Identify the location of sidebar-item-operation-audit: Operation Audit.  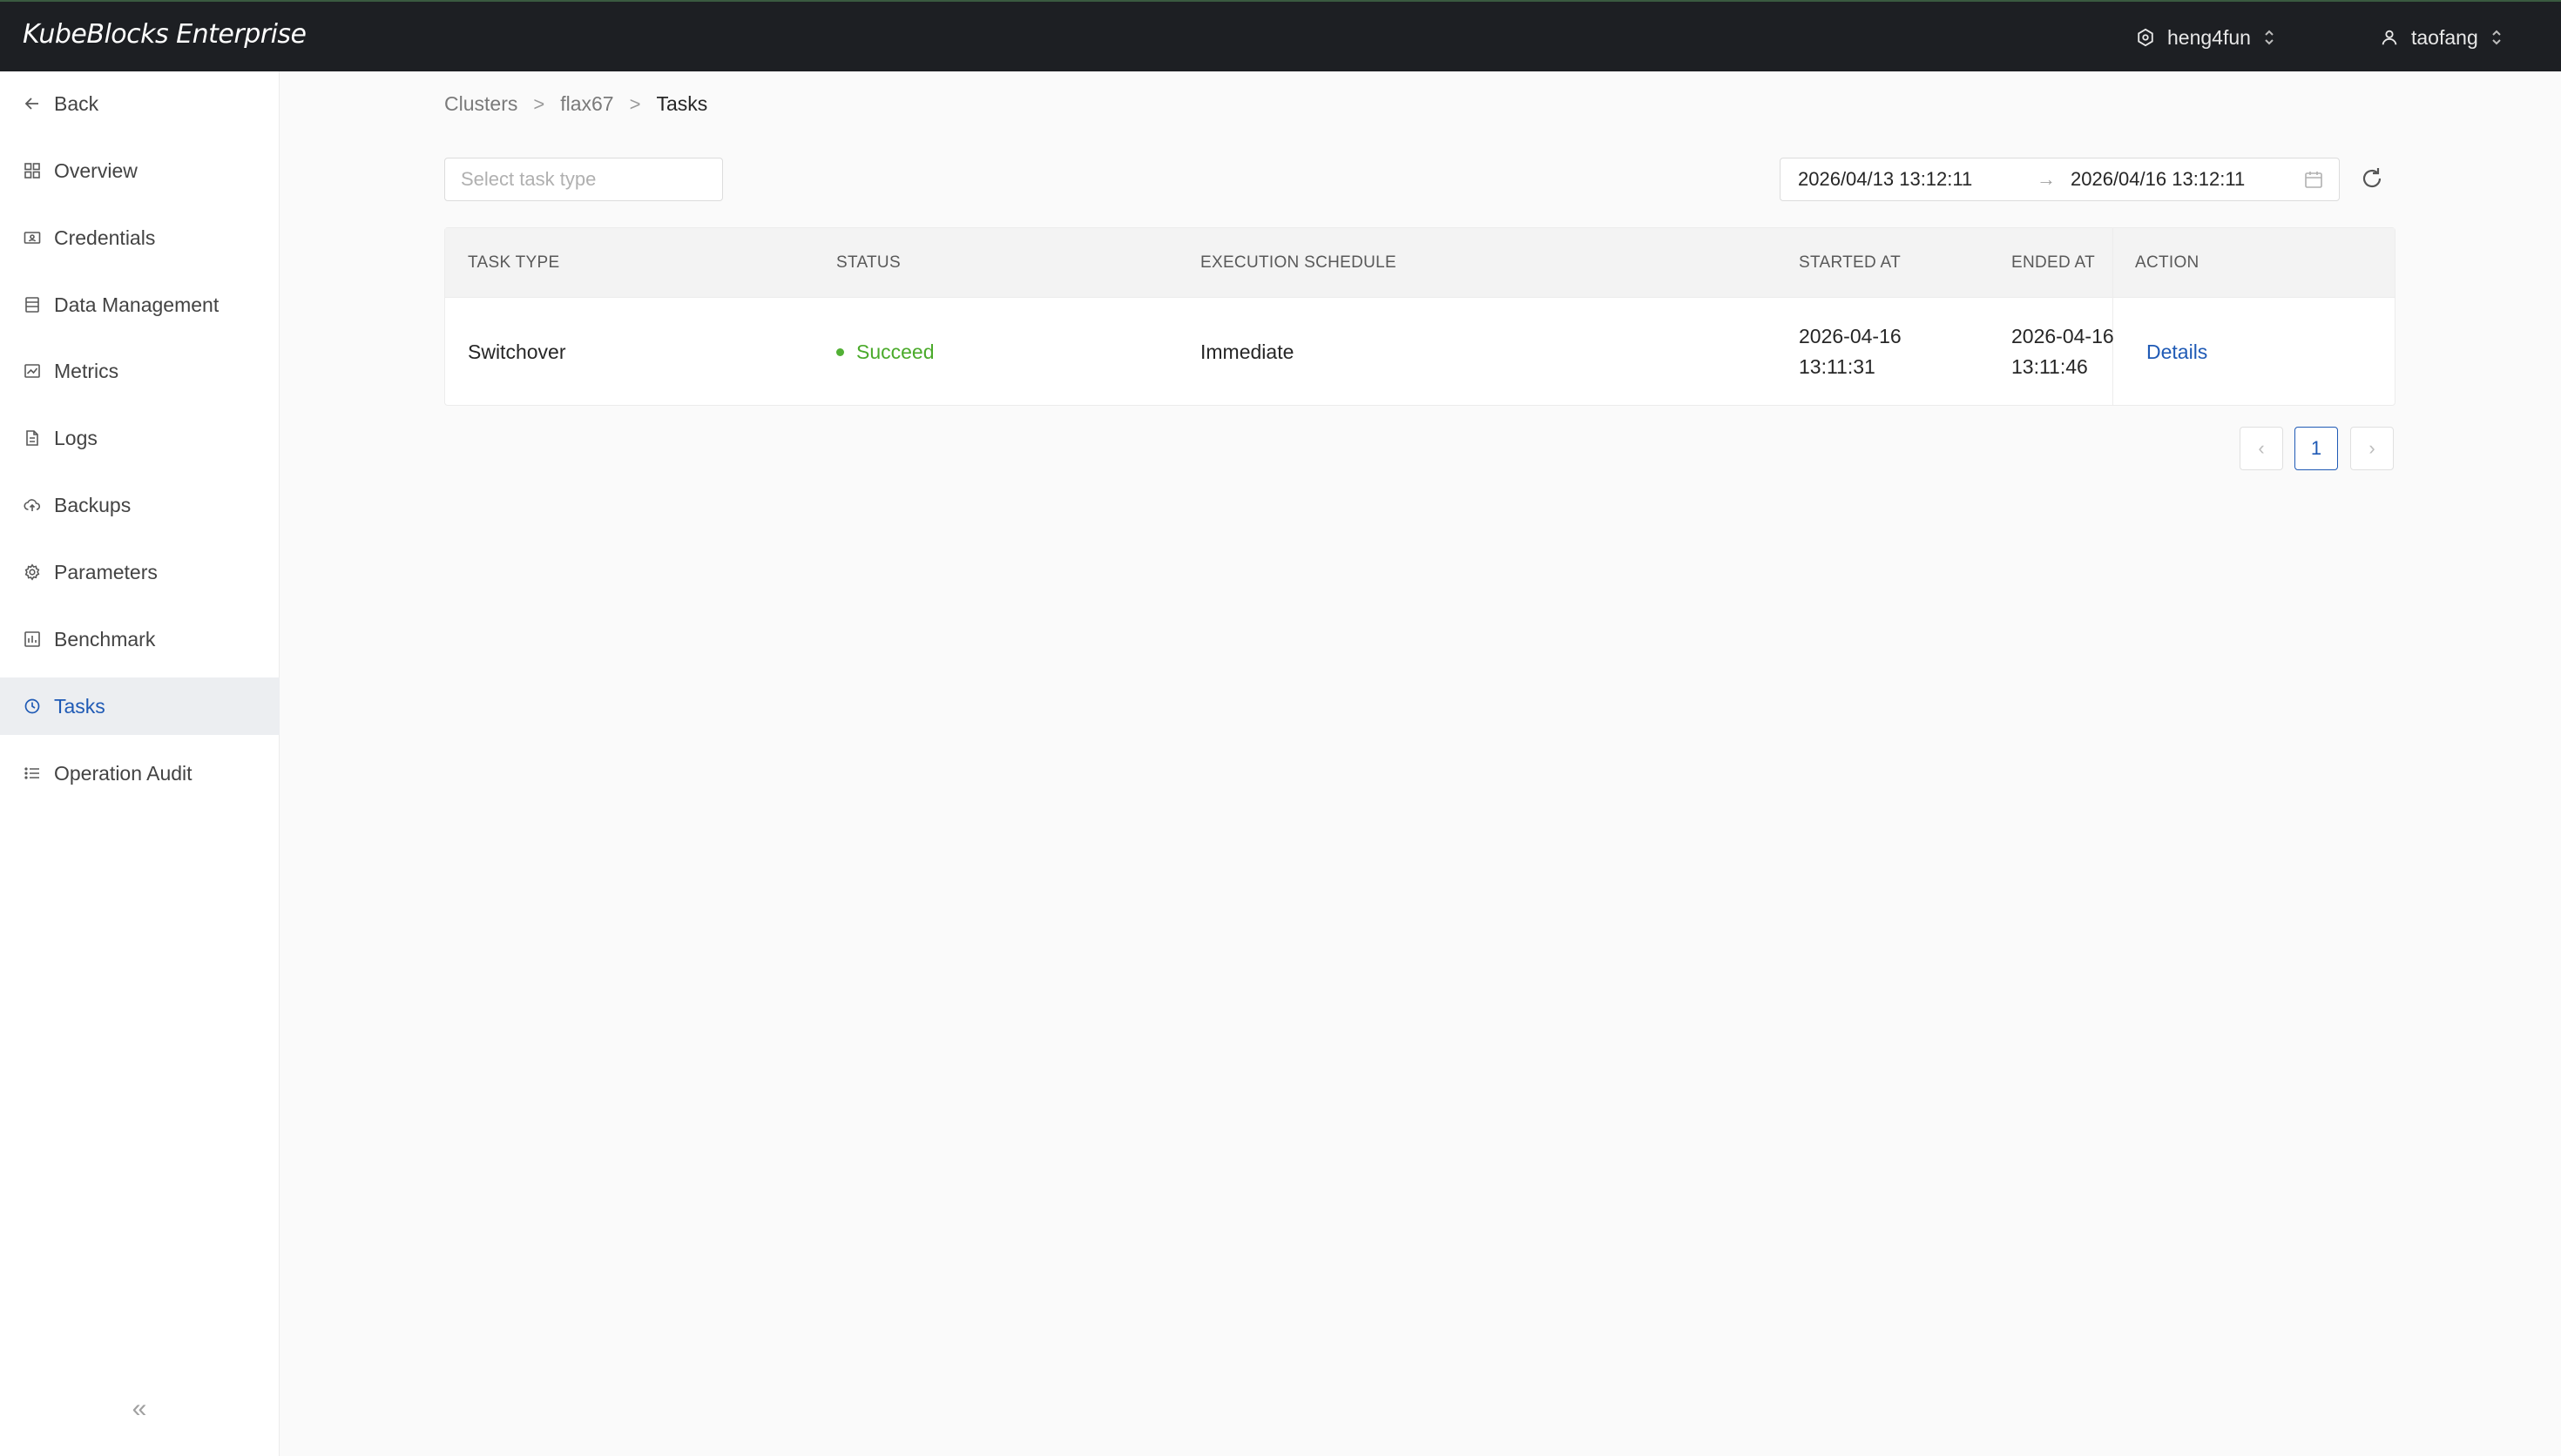
(140, 773).